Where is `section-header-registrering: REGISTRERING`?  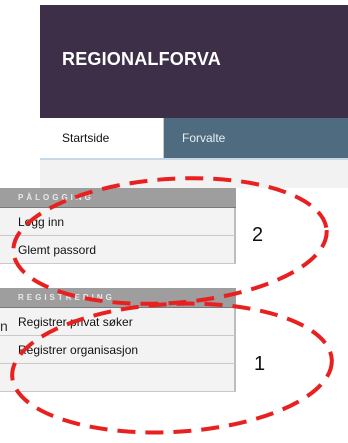
section-header-registrering: REGISTRERING is located at coordinates (118, 298).